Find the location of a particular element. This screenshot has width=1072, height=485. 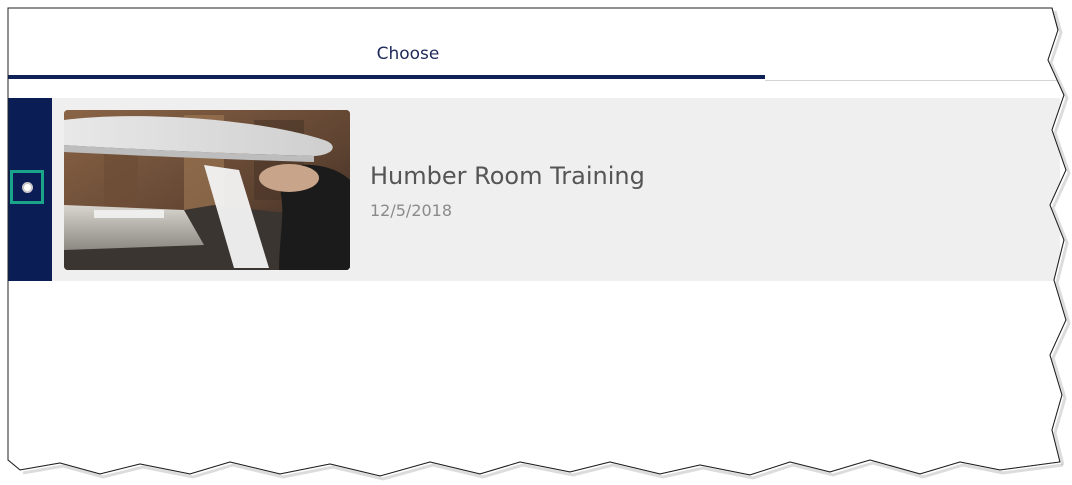

item-title: Humber Room Training is located at coordinates (507, 176).